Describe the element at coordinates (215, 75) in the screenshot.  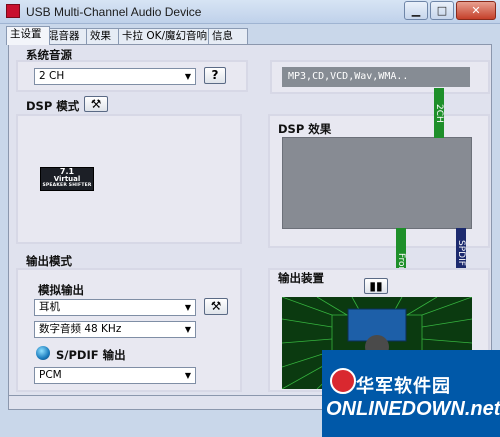
I see `help-button: ?` at that location.